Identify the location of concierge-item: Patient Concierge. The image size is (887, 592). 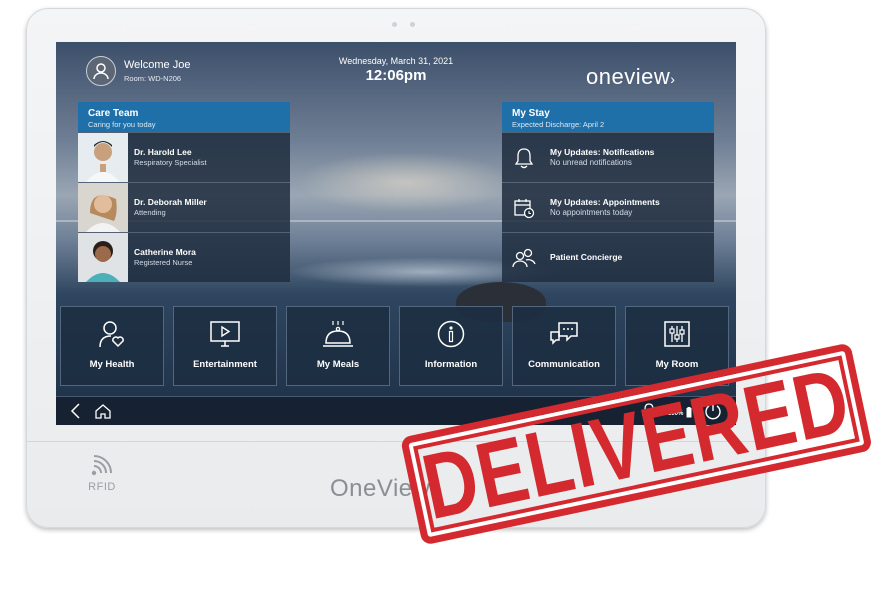
(608, 257).